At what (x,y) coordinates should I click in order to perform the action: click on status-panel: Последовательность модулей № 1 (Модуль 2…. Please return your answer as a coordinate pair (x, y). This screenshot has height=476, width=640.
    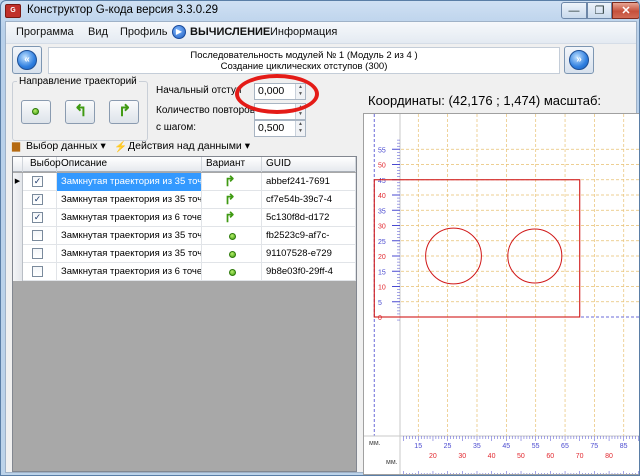
    Looking at the image, I should click on (304, 60).